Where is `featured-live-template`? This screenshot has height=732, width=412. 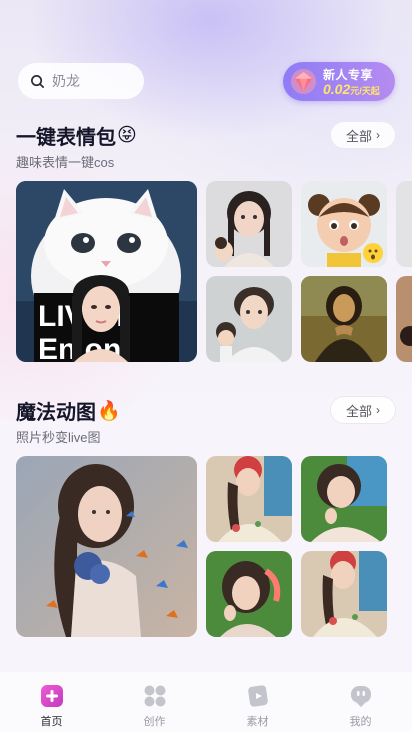
featured-live-template is located at coordinates (106, 546).